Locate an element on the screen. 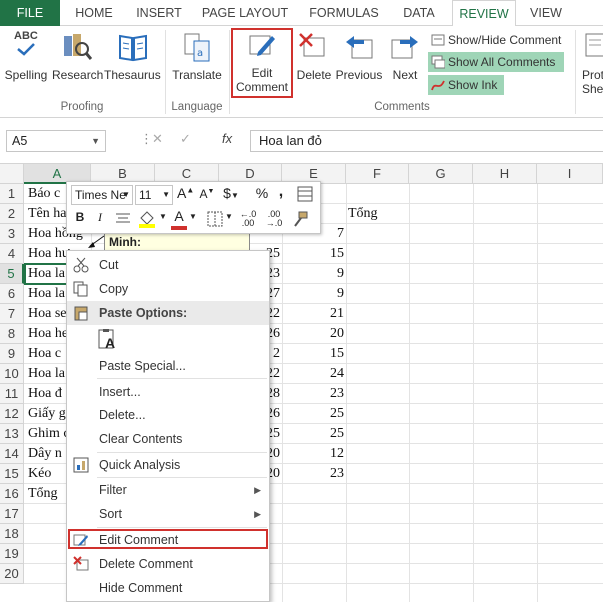  menu-item-hide-comment: Hide Comment is located at coordinates (168, 588).